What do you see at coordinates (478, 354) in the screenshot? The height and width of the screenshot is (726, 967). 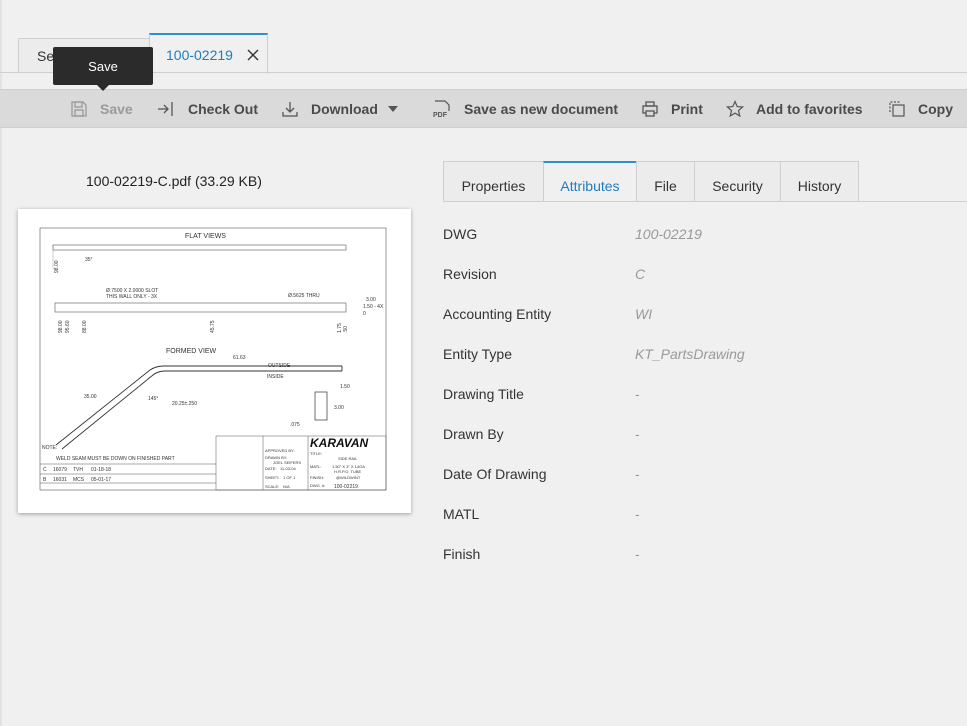 I see `attribute-label: Entity Type` at bounding box center [478, 354].